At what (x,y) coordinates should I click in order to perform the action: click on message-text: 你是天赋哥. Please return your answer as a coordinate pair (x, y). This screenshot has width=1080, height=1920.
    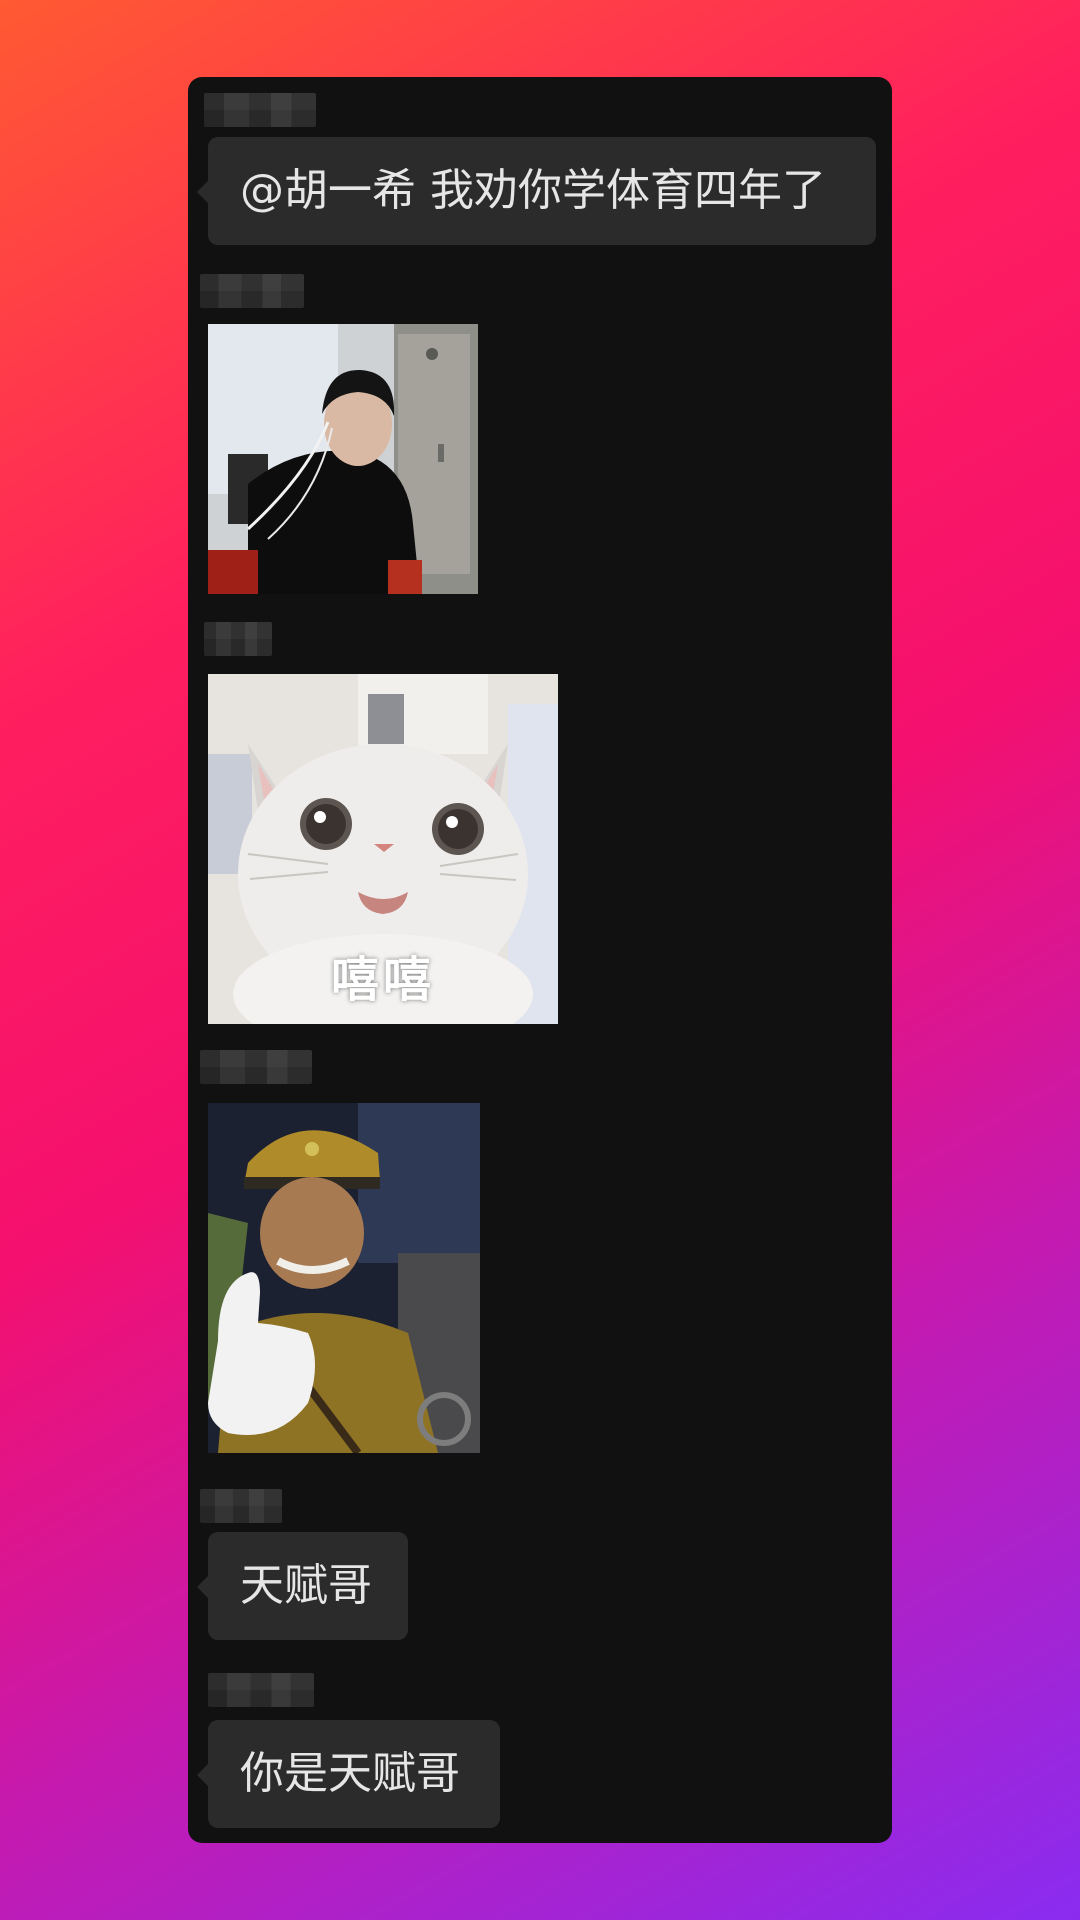
    Looking at the image, I should click on (350, 1773).